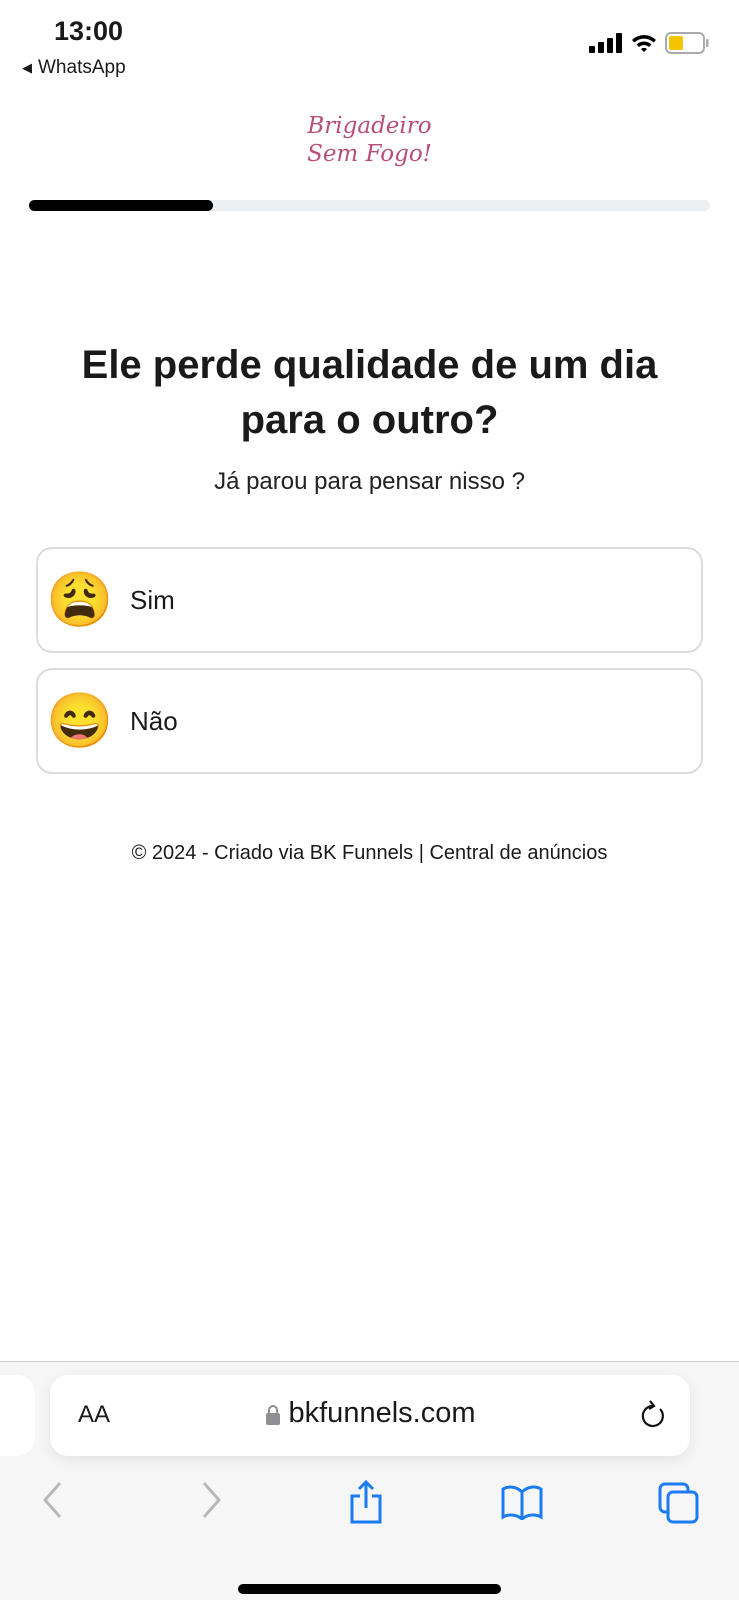 The image size is (739, 1600). Describe the element at coordinates (369, 140) in the screenshot. I see `brand-logo: Brigadeiro Sem Fogo!` at that location.